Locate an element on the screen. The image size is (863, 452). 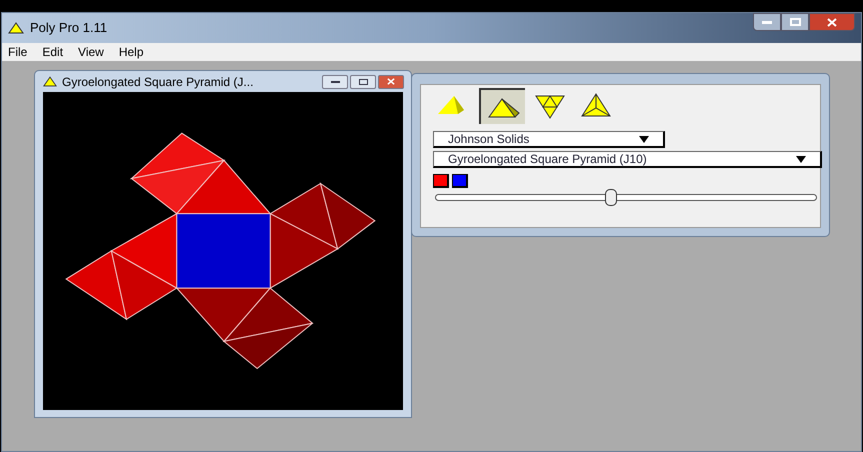
slider-handle is located at coordinates (610, 197).